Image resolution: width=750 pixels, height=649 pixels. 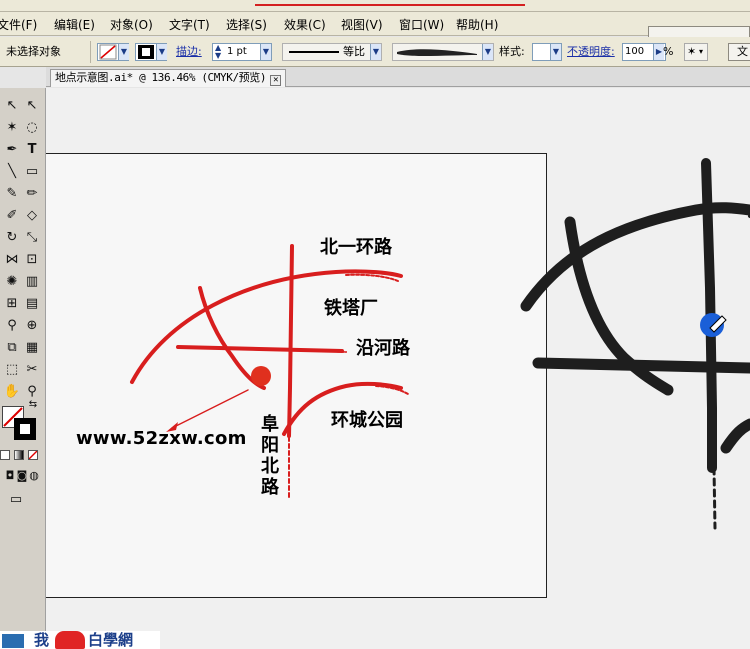 I want to click on stepper-icon: ▲ ▼, so click(x=218, y=52).